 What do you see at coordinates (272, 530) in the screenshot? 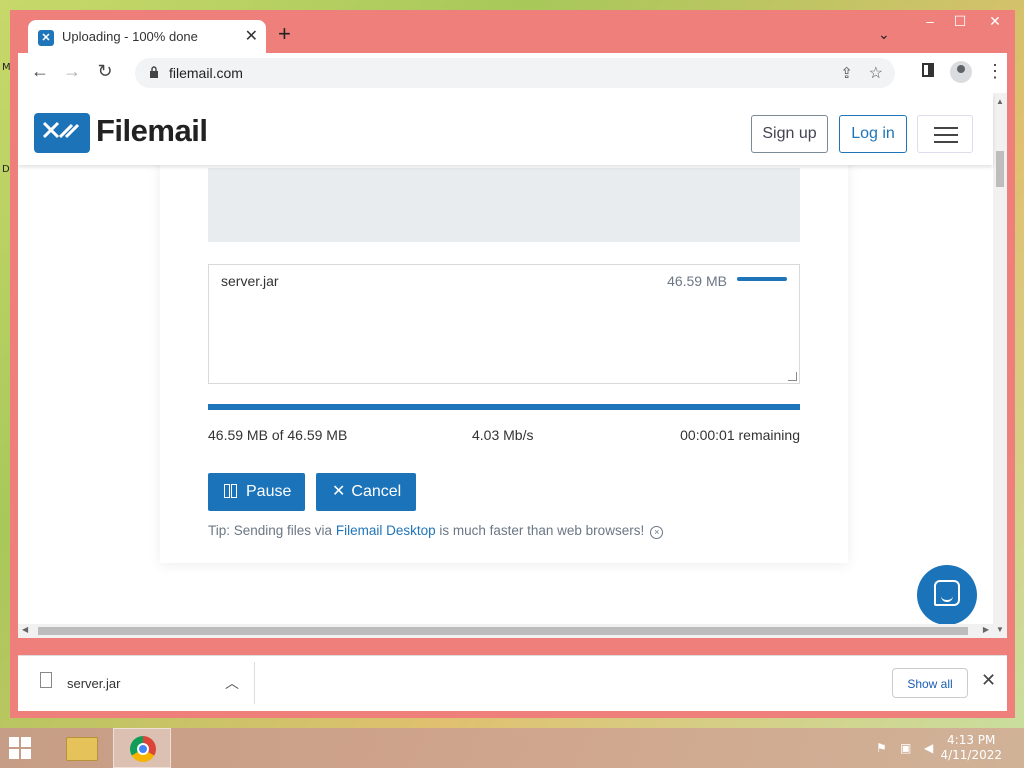
I see `tip-prefix: Tip: Sending files via` at bounding box center [272, 530].